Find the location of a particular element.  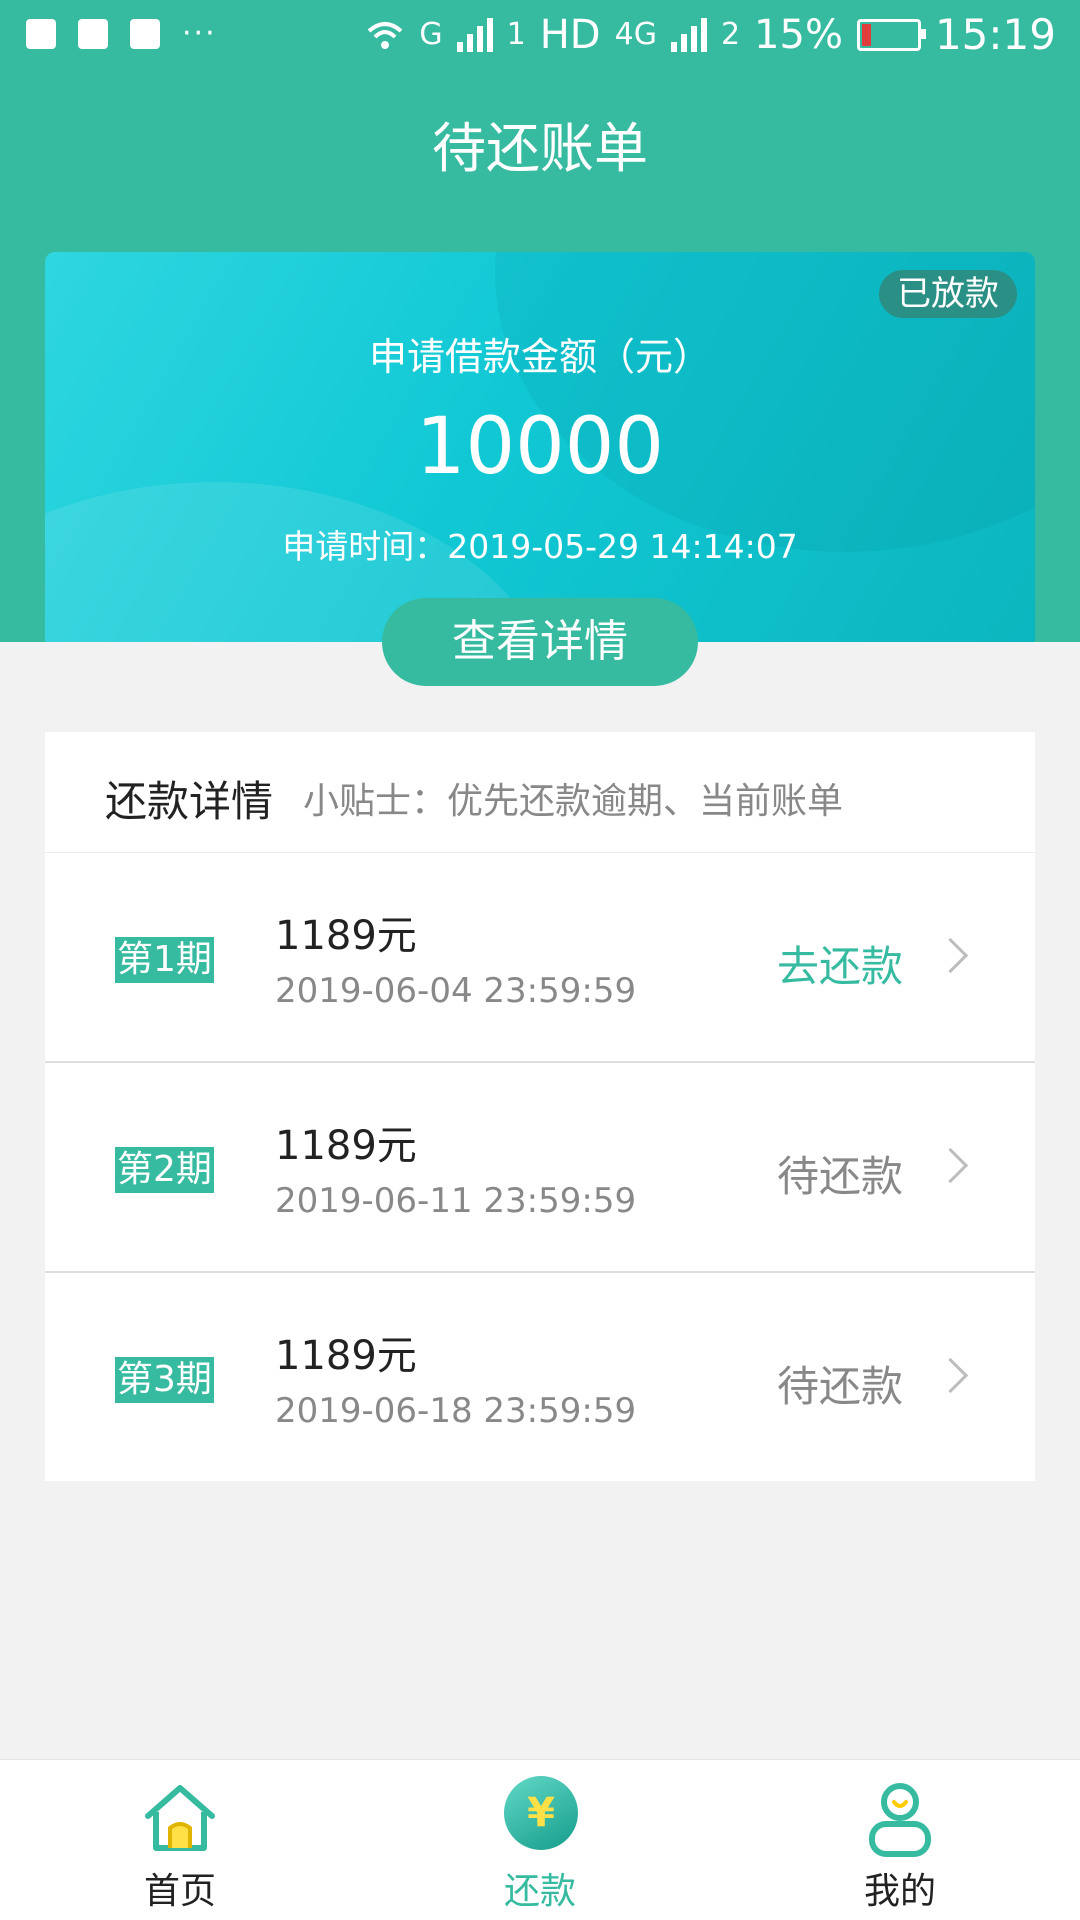

loan-status-badge: 已放款 is located at coordinates (948, 294).